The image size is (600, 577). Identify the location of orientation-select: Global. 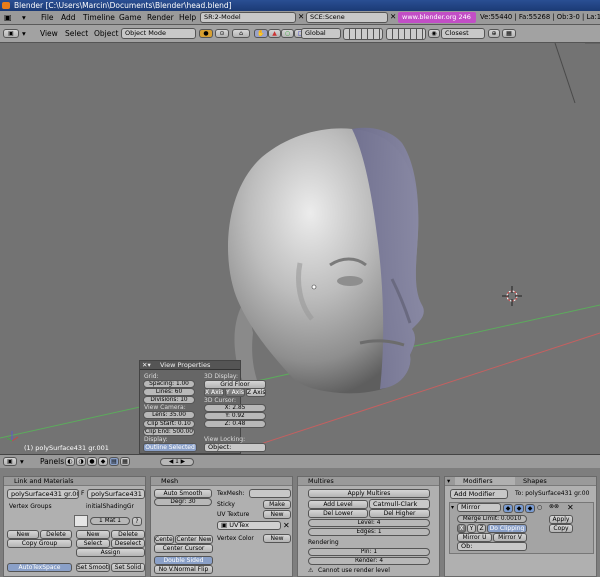
(321, 33).